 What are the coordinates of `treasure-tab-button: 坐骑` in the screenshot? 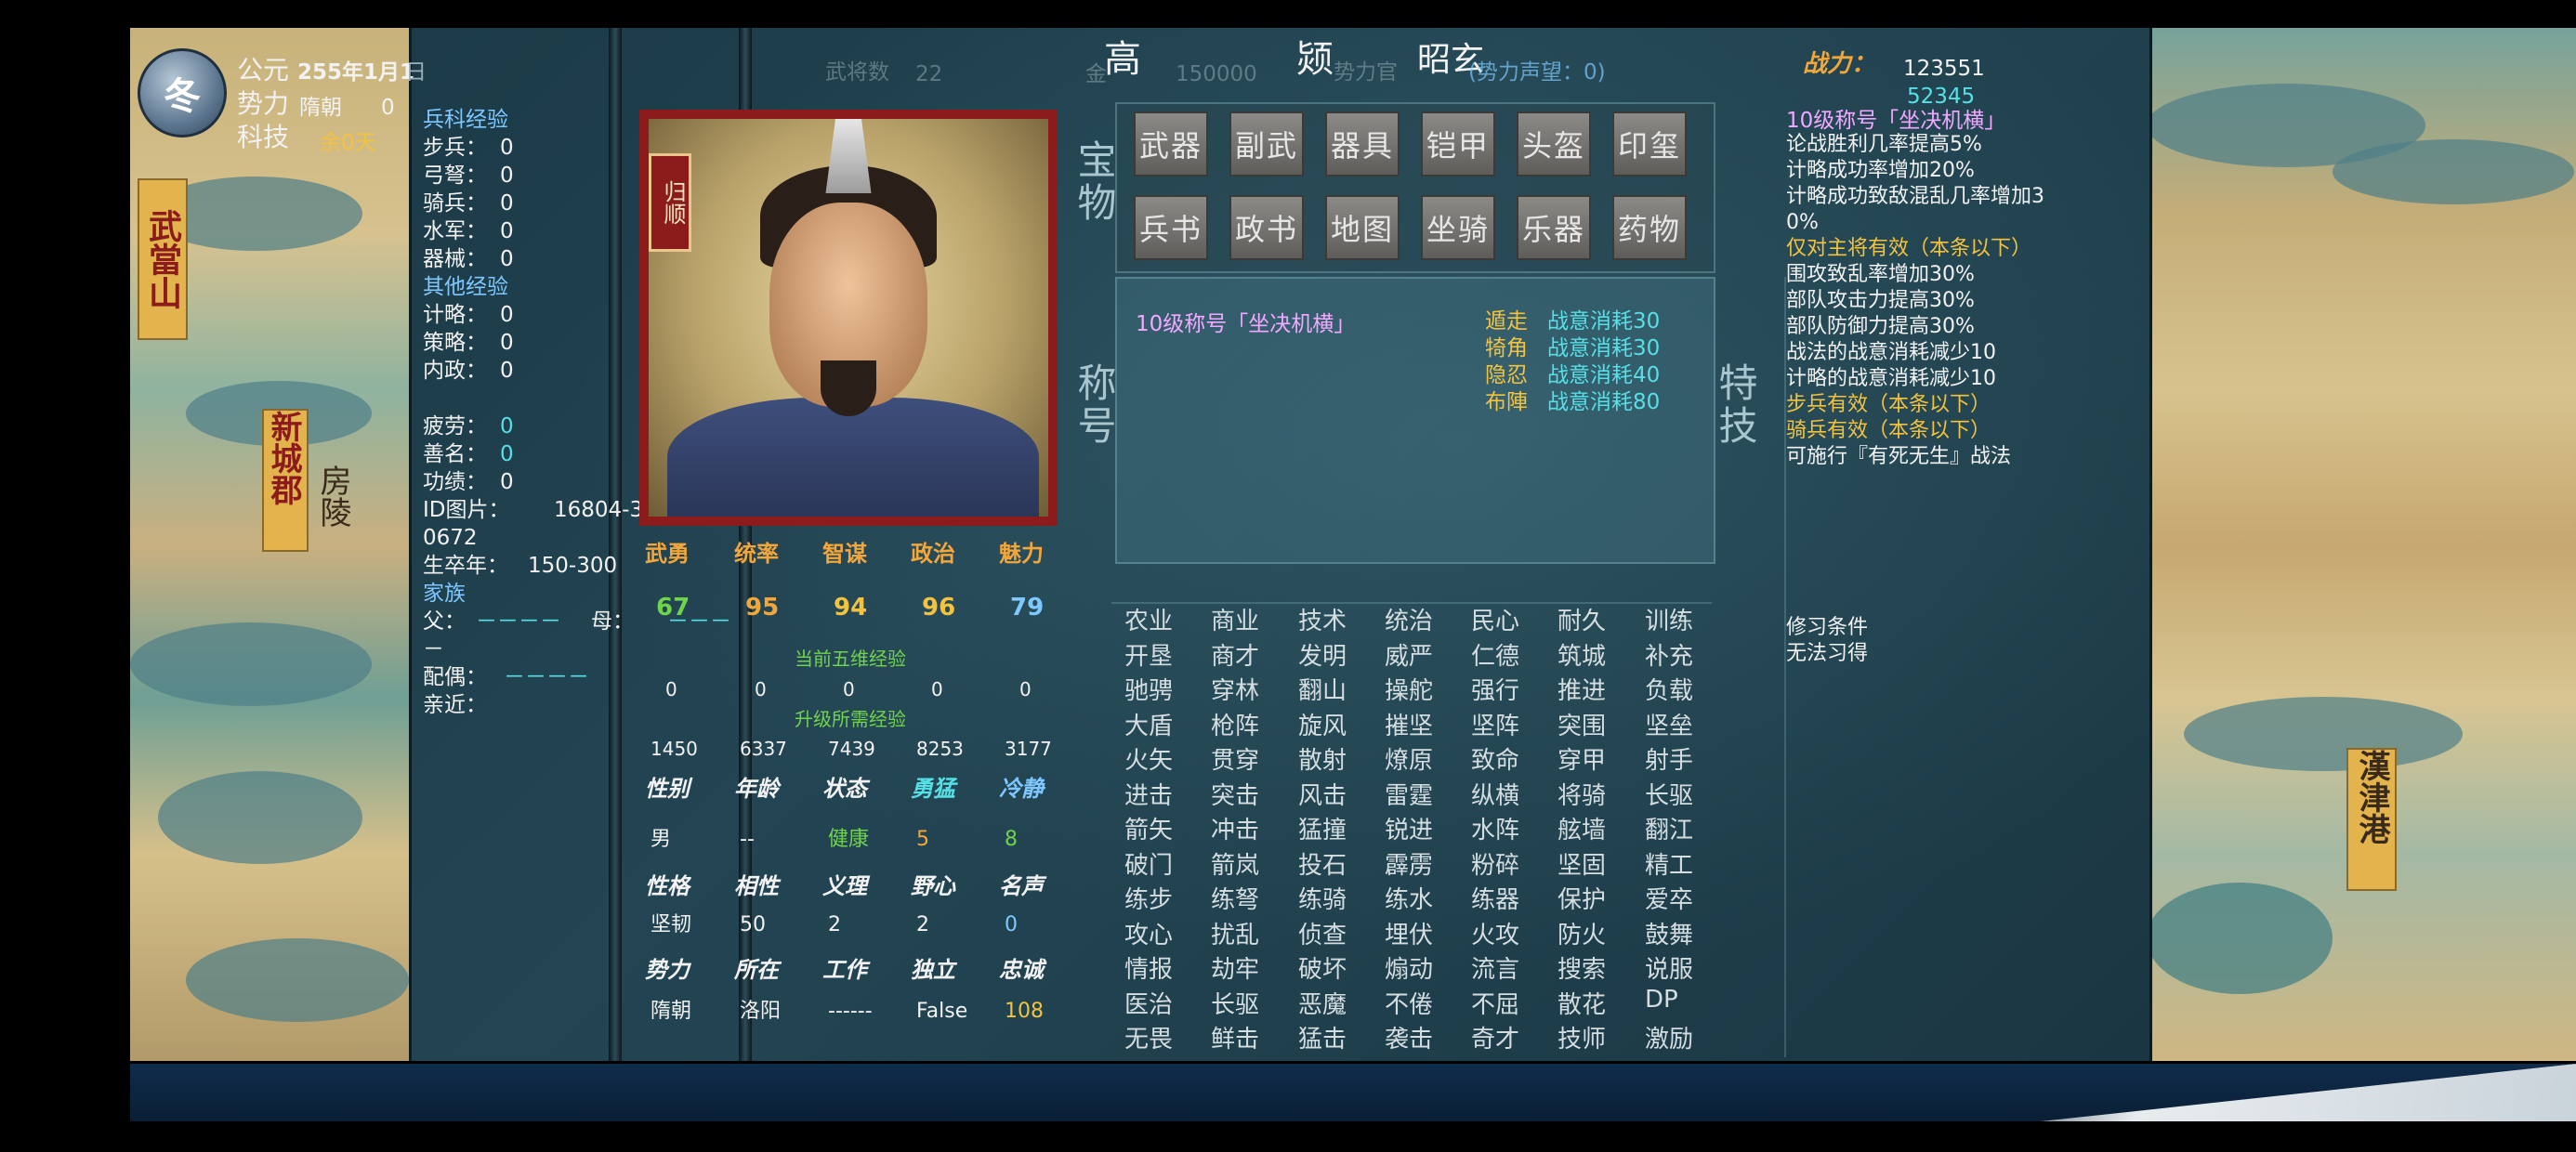 It's located at (1458, 227).